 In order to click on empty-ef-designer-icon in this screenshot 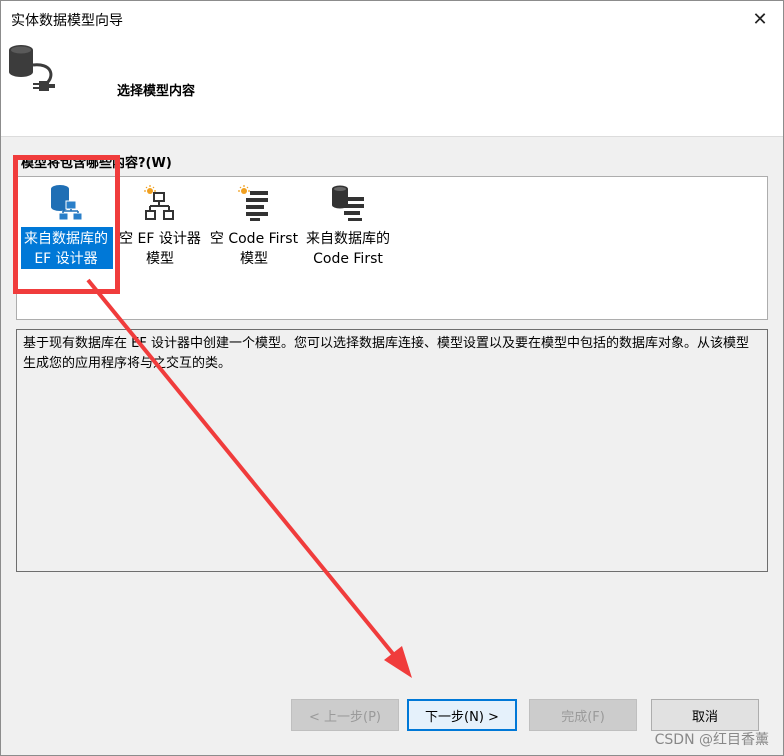, I will do `click(159, 202)`.